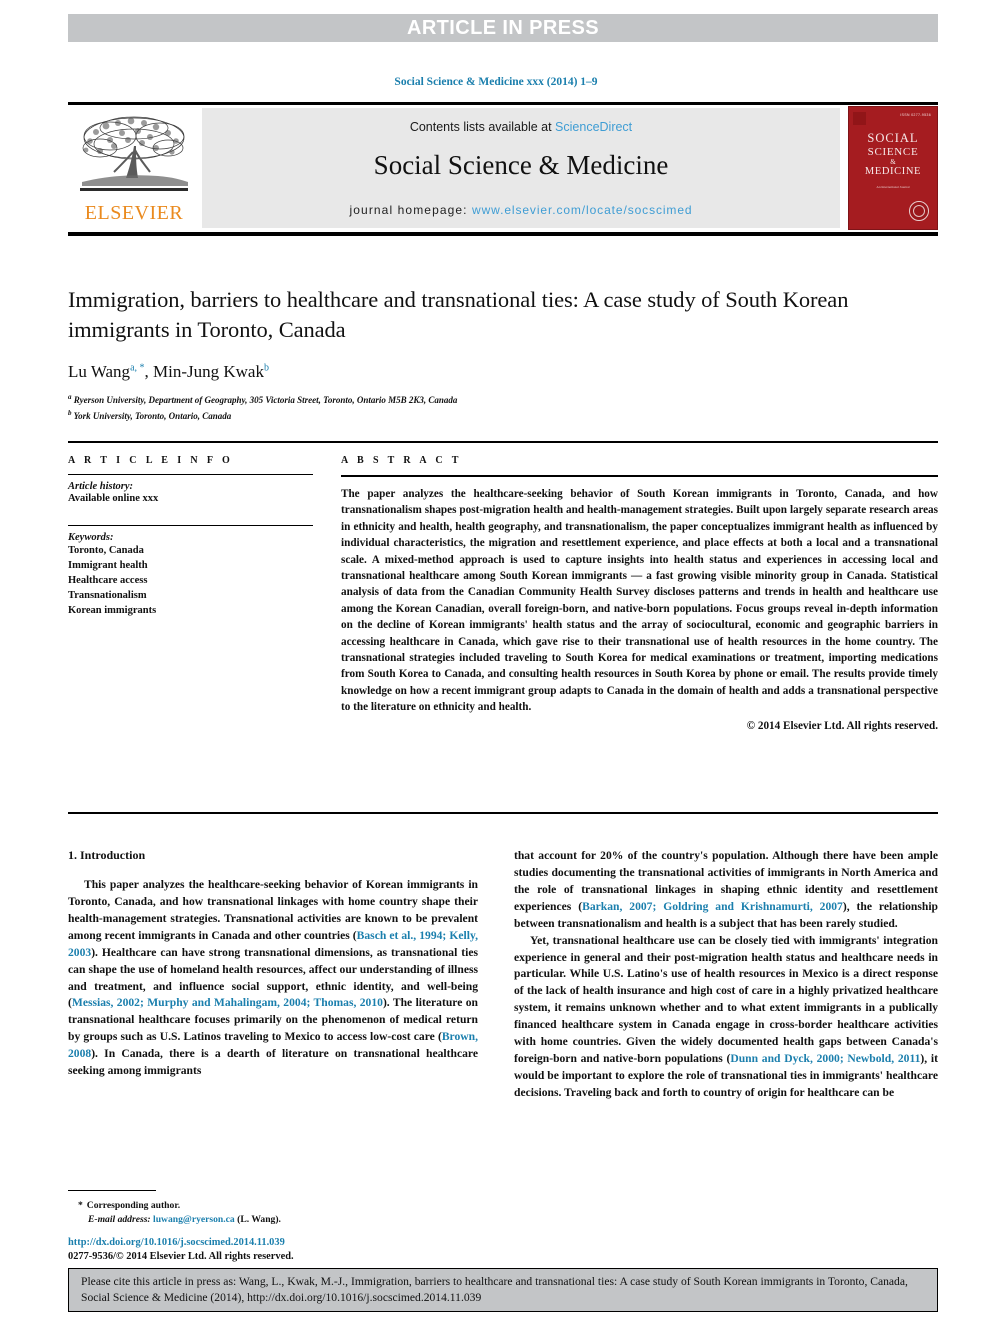 The image size is (992, 1323). I want to click on contents-lists-prefix: Contents lists available at, so click(482, 127).